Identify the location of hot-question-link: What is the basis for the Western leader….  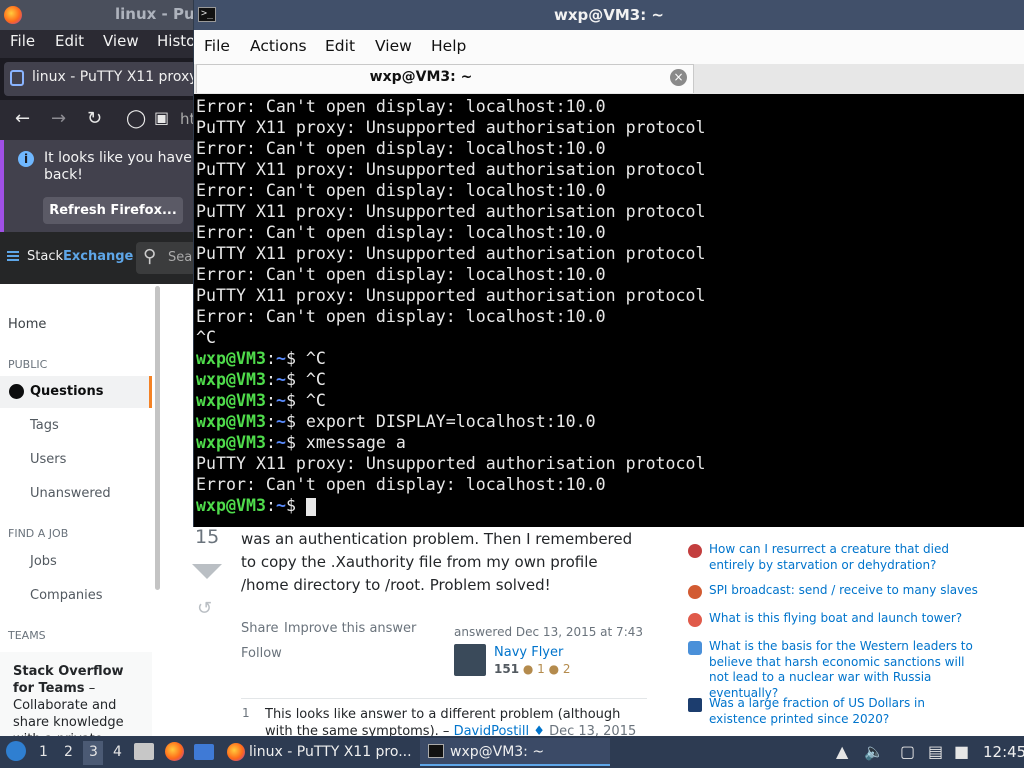
(846, 670).